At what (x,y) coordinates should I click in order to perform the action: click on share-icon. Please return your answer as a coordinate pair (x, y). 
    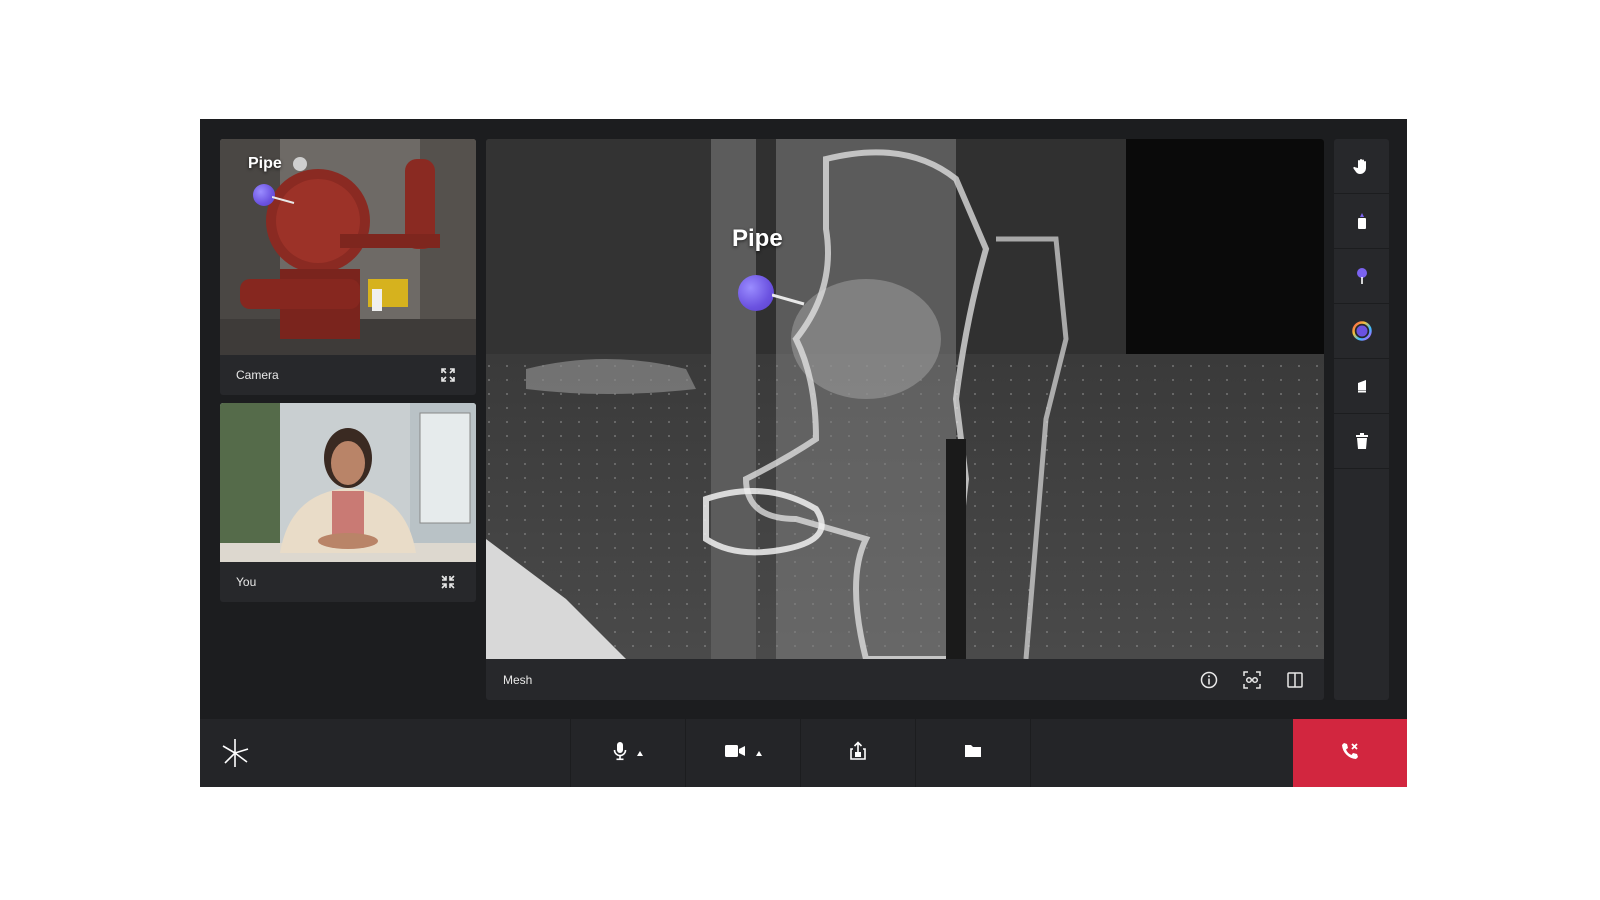
    Looking at the image, I should click on (858, 753).